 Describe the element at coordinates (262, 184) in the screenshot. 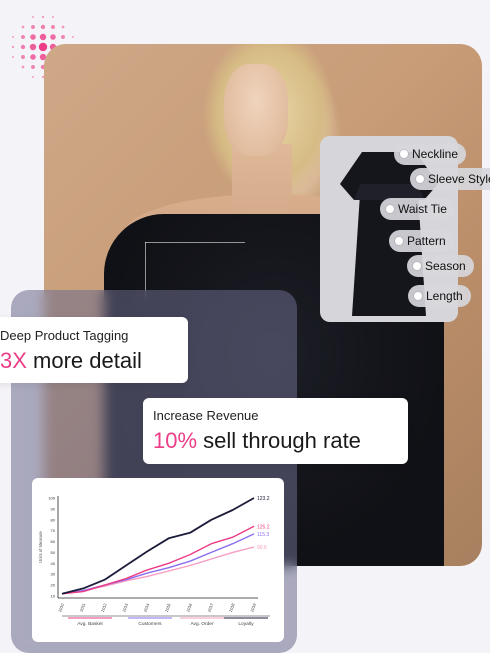

I see `model-neck` at that location.